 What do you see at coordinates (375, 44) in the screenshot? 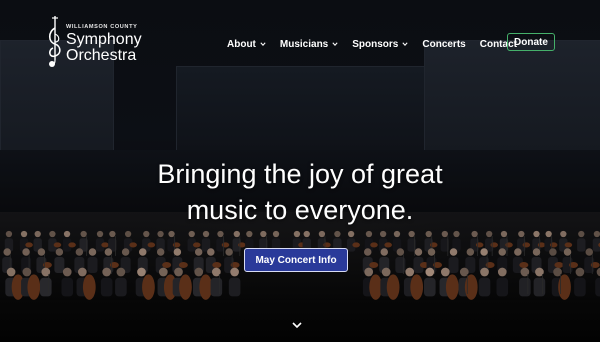
I see `nav-item-label: Sponsors` at bounding box center [375, 44].